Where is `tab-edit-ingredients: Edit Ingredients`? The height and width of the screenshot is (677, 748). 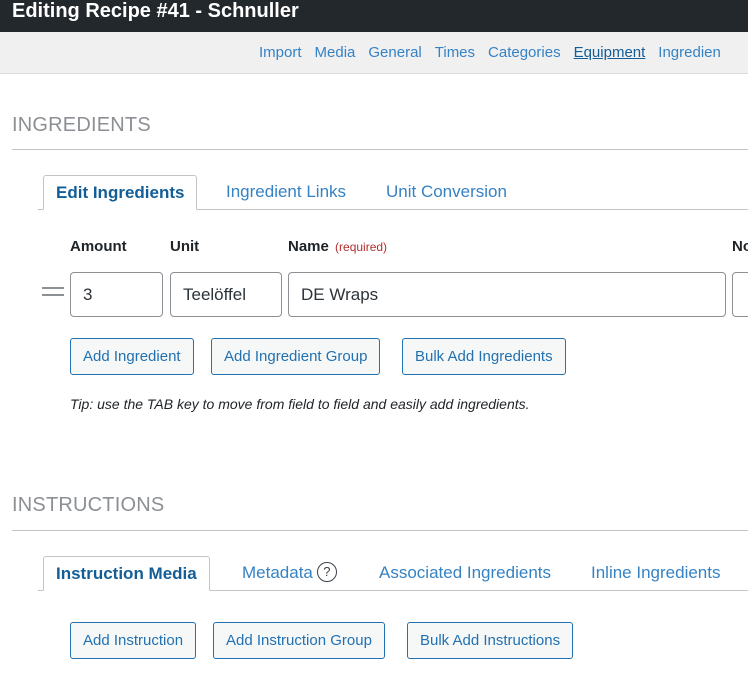
tab-edit-ingredients: Edit Ingredients is located at coordinates (120, 192).